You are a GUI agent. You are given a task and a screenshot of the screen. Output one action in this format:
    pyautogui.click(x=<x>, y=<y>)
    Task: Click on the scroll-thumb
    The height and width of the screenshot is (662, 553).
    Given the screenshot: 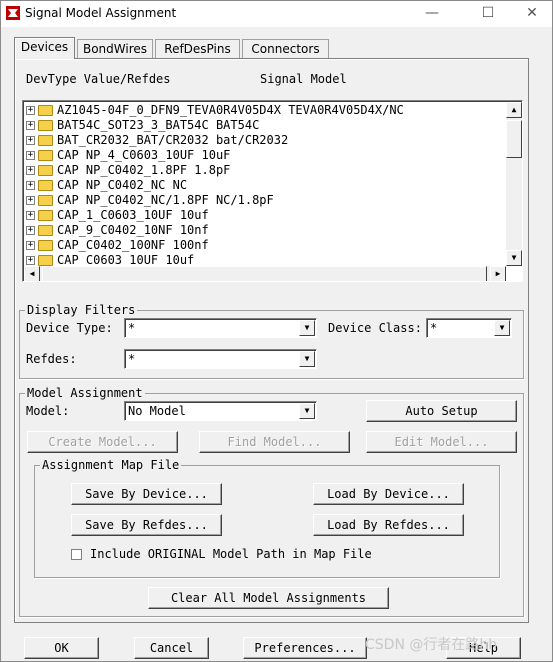 What is the action you would take?
    pyautogui.click(x=514, y=139)
    